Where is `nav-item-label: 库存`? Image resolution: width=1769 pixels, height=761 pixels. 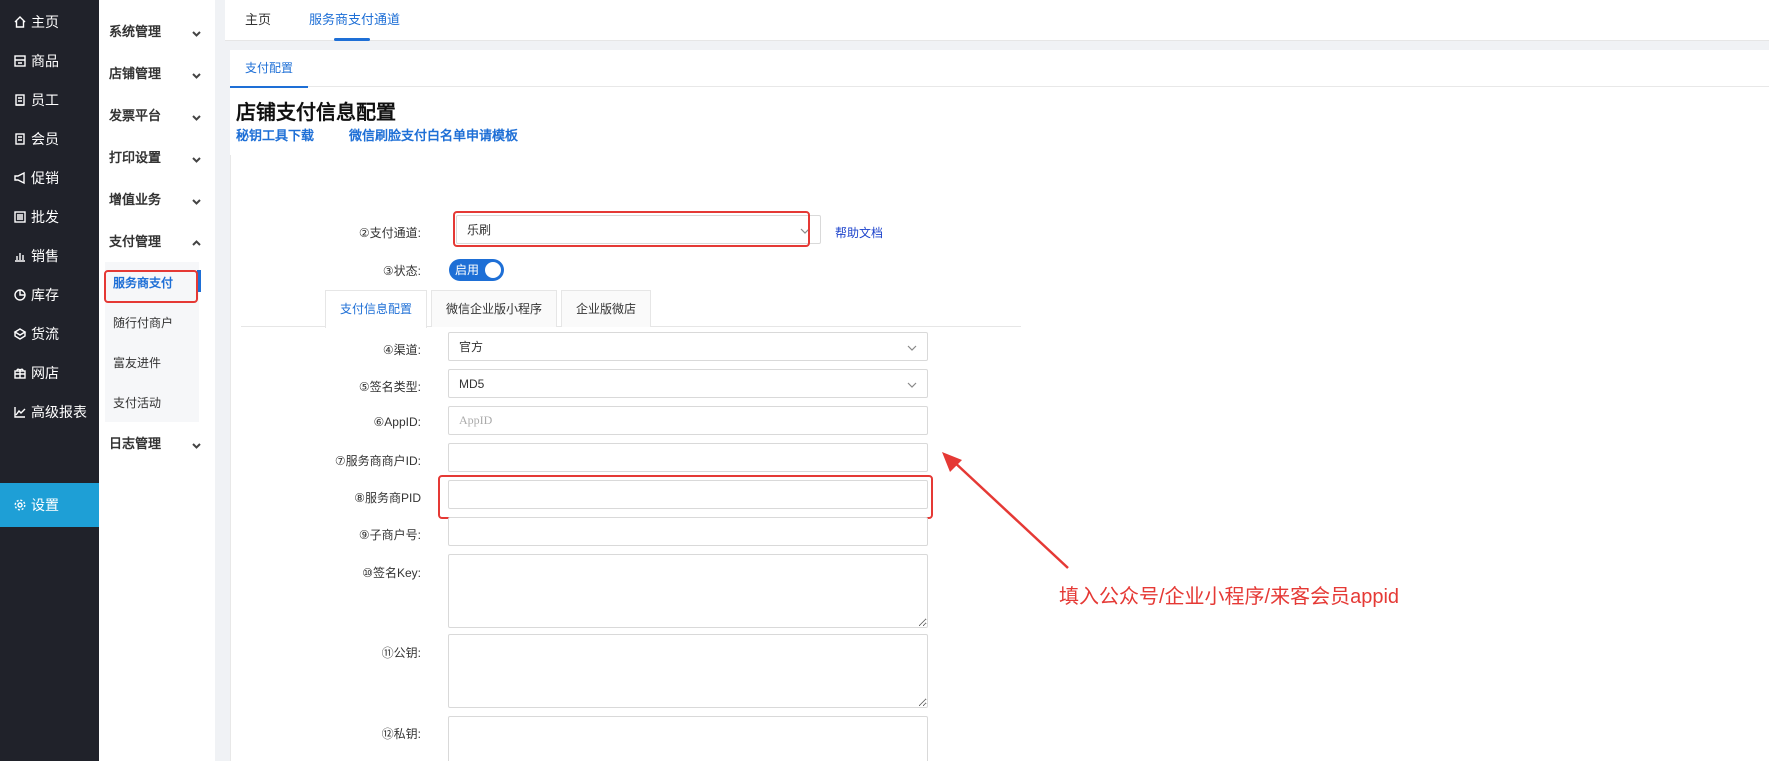
nav-item-label: 库存 is located at coordinates (45, 295).